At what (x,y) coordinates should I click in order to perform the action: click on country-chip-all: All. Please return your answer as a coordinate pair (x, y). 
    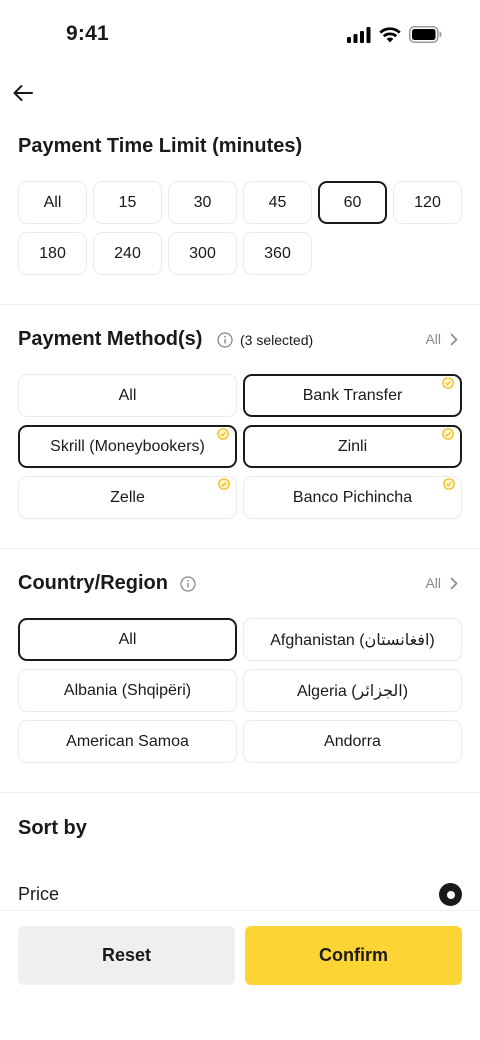
    Looking at the image, I should click on (127, 639).